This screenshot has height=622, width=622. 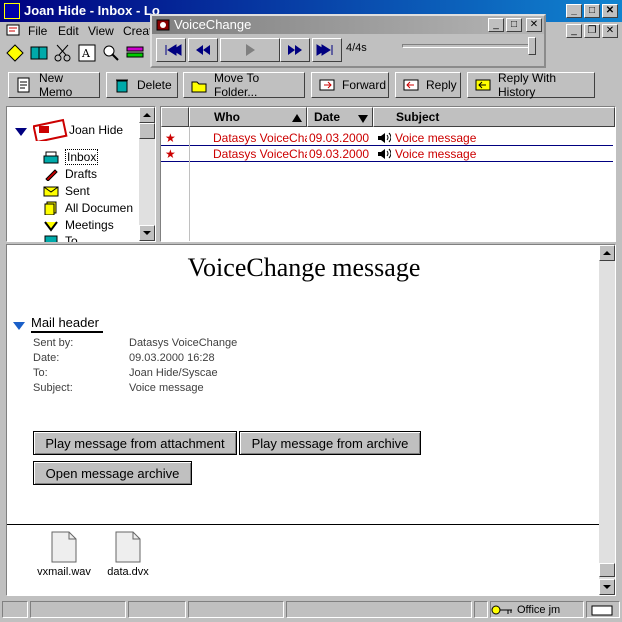 I want to click on folder-drafts: Drafts, so click(x=70, y=174).